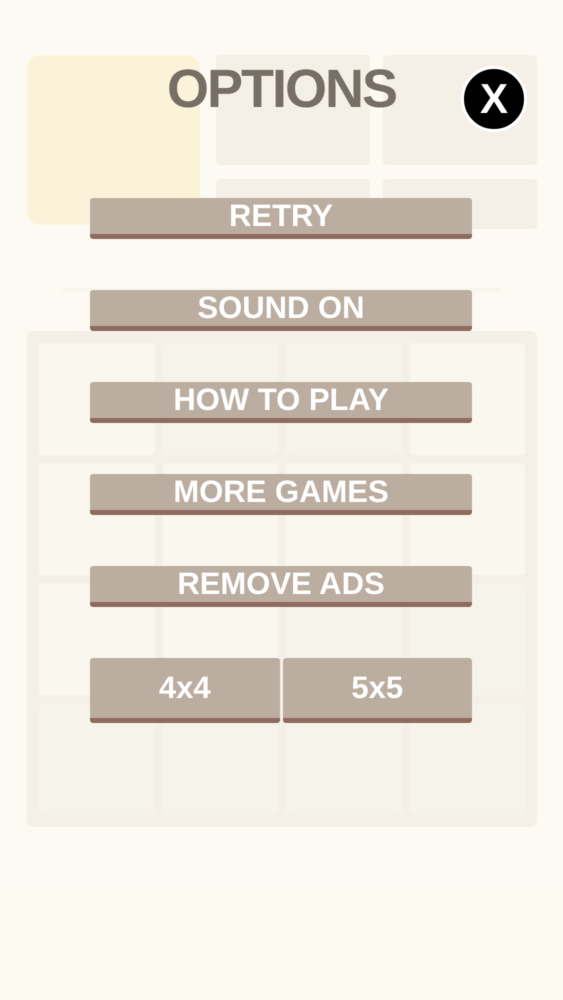 This screenshot has height=1000, width=563. I want to click on grid-size-button: 5x5, so click(377, 690).